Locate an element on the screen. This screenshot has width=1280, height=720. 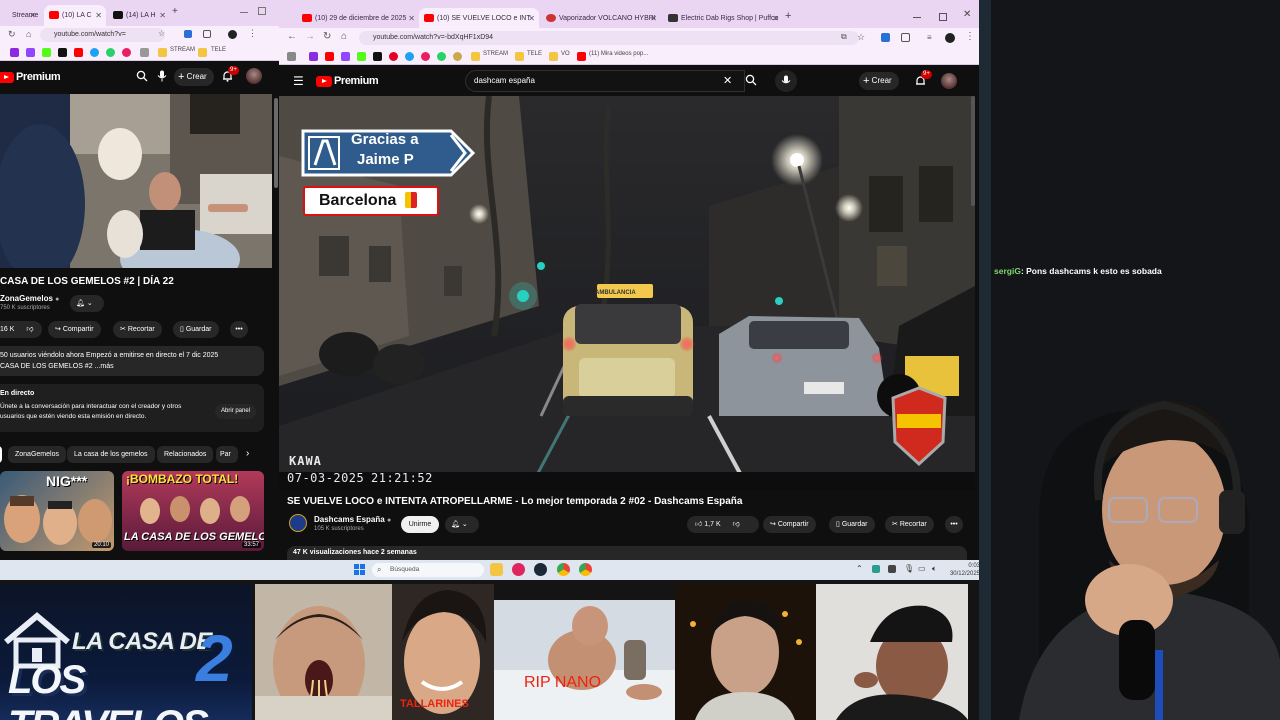
install-icon: ⧉ is located at coordinates (844, 37).